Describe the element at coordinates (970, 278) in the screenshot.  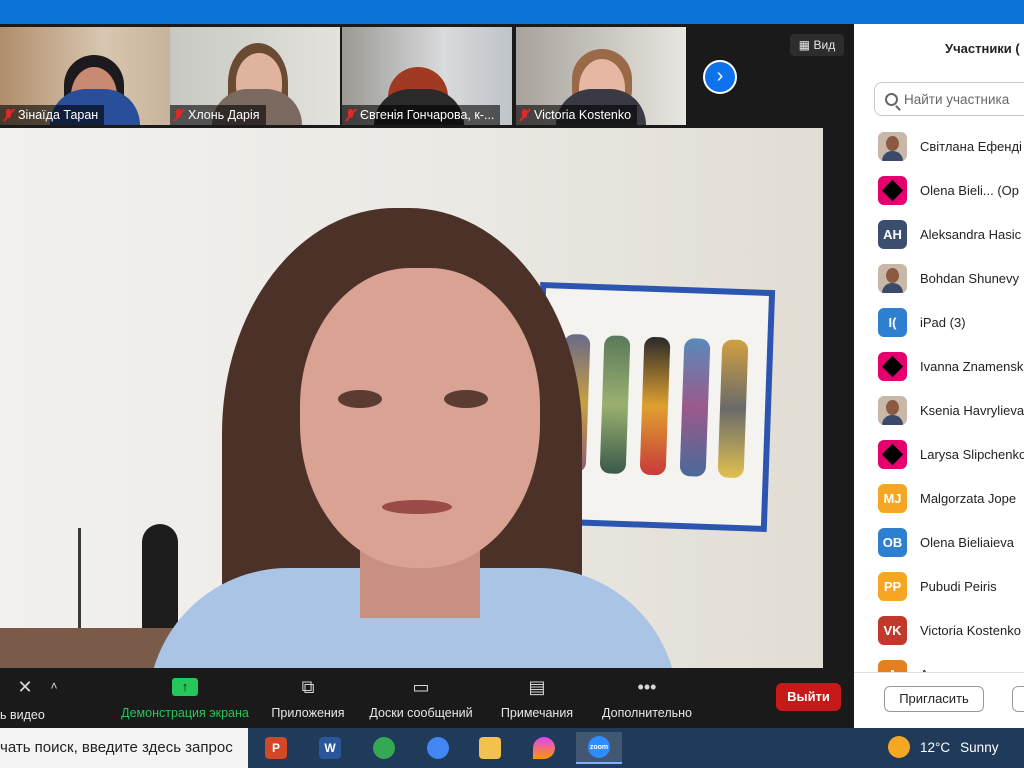
I see `participant-name: Bohdan Shunevy` at that location.